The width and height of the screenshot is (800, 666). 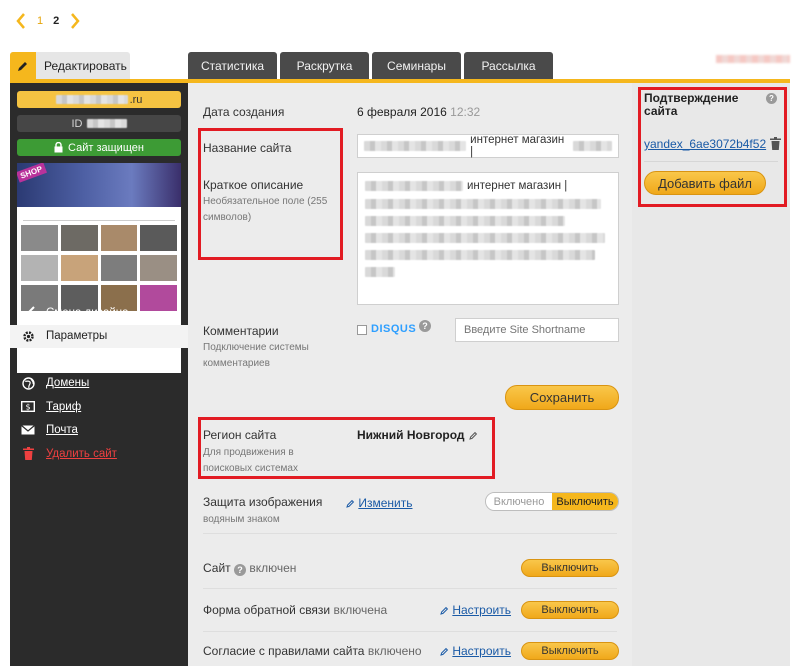 I want to click on agreement-configure-link: Настроить, so click(x=475, y=651).